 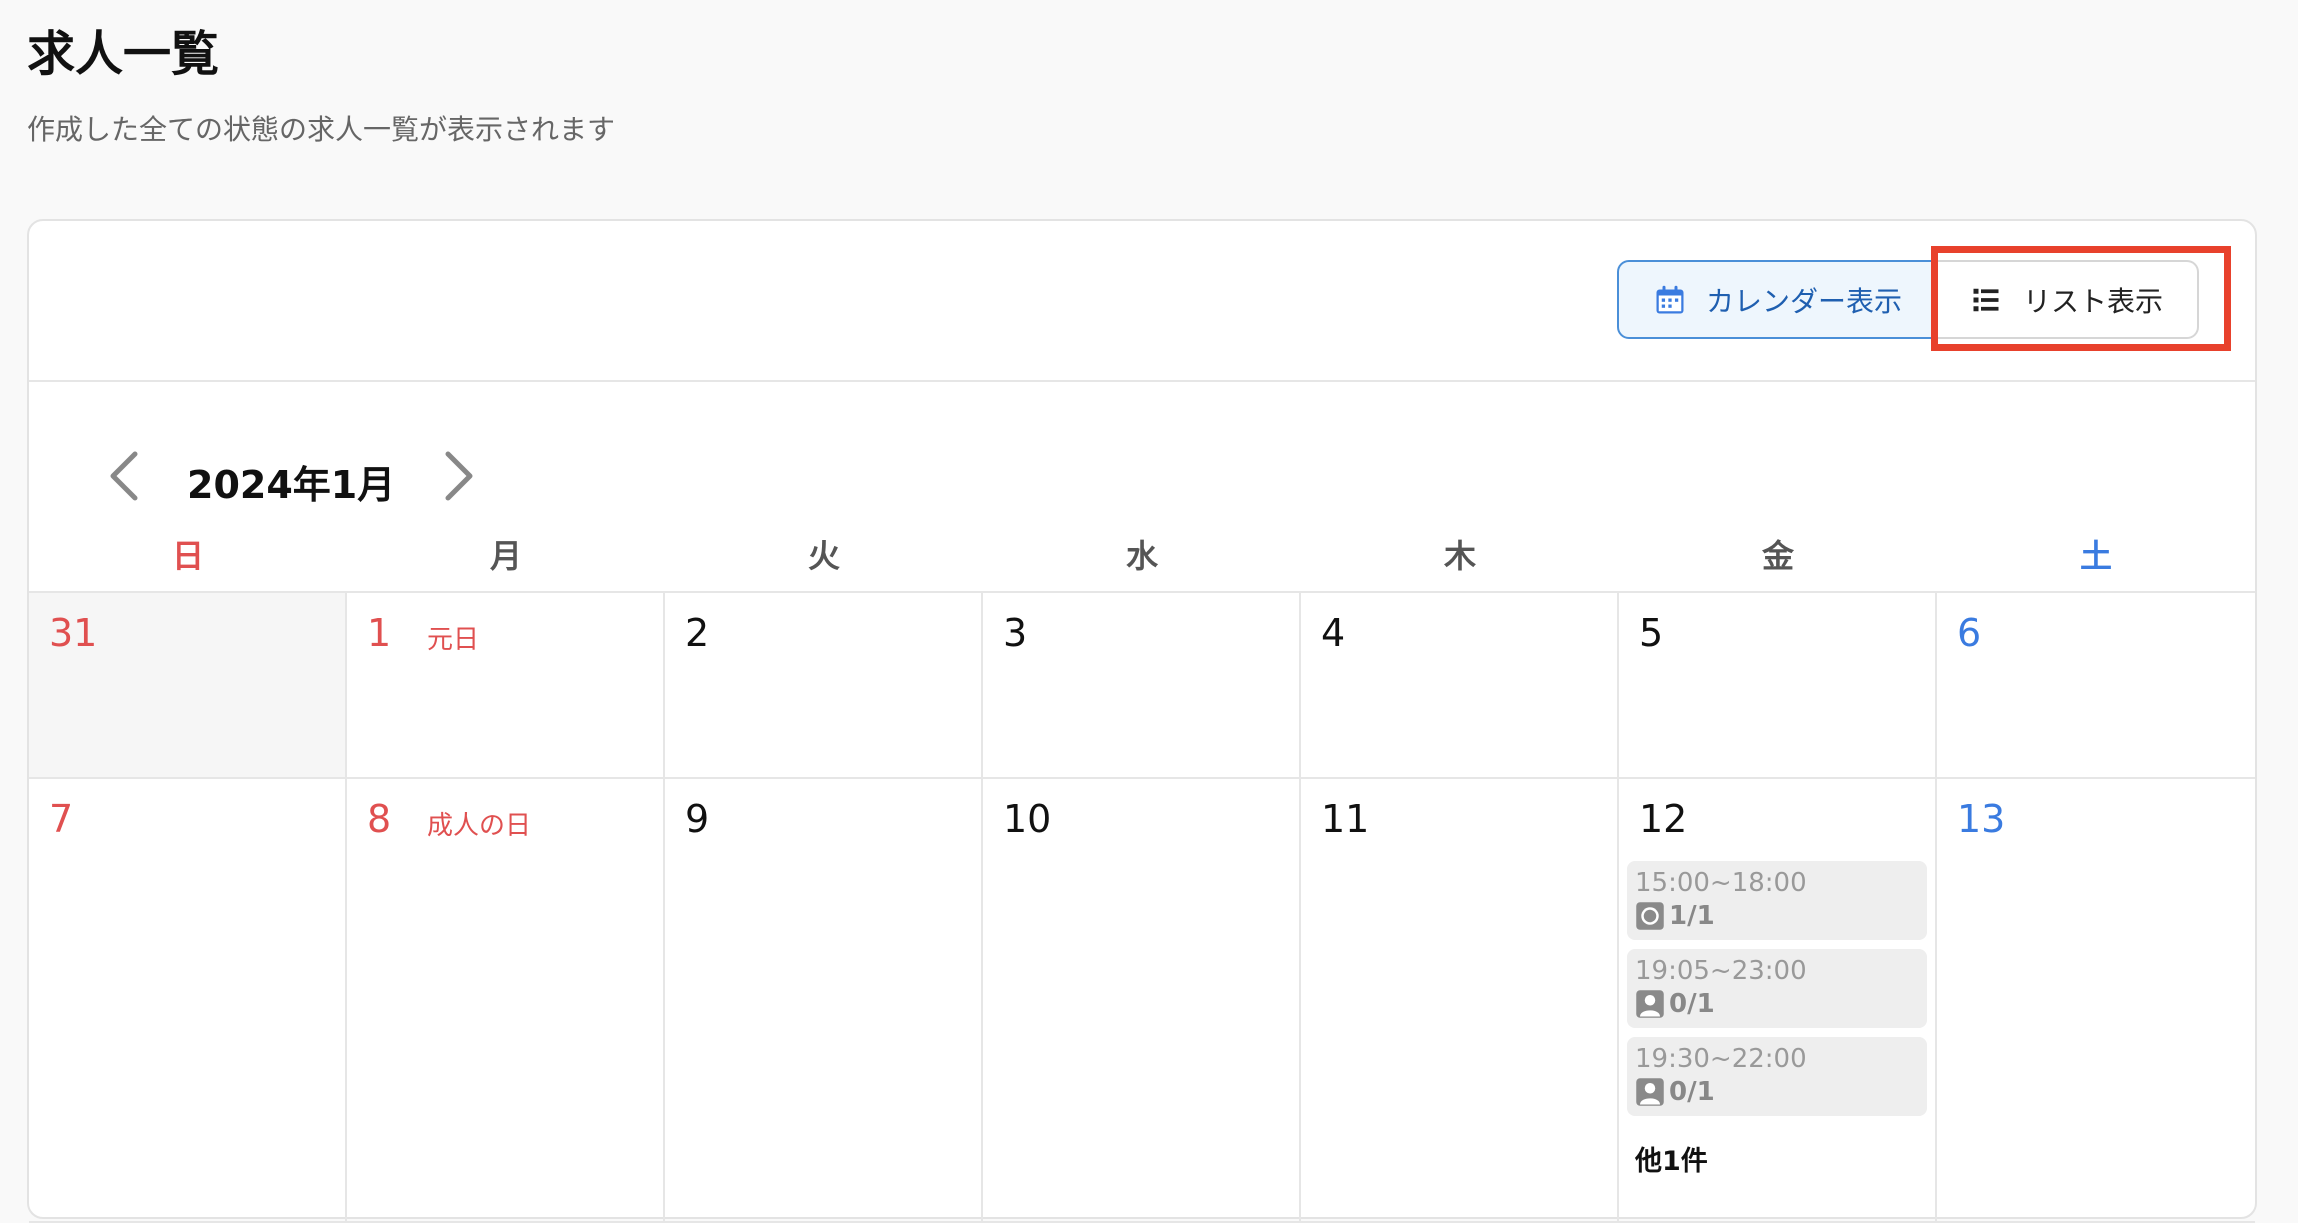 I want to click on calendar-day-cell: 11, so click(x=1460, y=1001).